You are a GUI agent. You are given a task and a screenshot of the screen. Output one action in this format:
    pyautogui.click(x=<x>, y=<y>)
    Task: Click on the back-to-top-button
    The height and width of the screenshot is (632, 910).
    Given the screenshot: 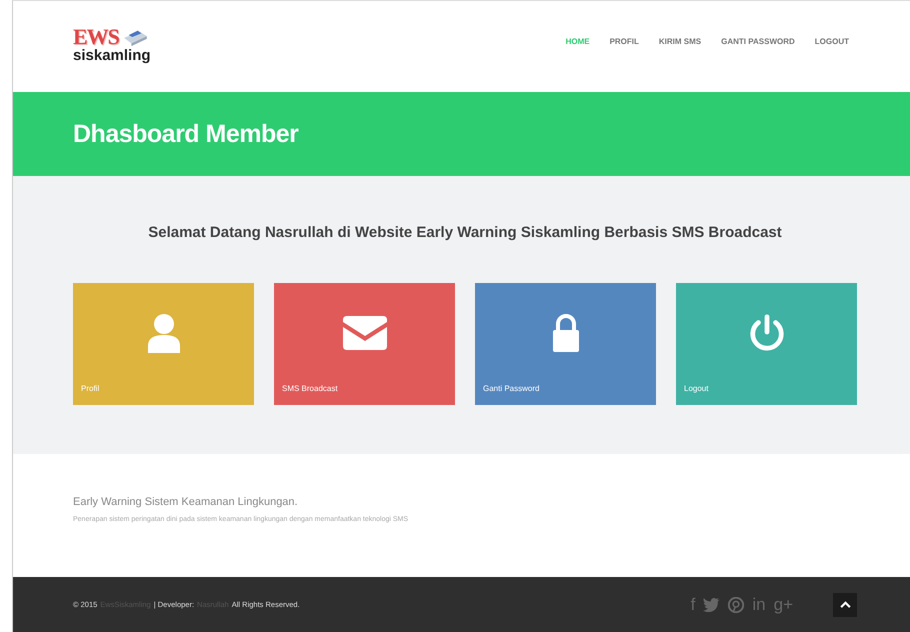 What is the action you would take?
    pyautogui.click(x=845, y=604)
    